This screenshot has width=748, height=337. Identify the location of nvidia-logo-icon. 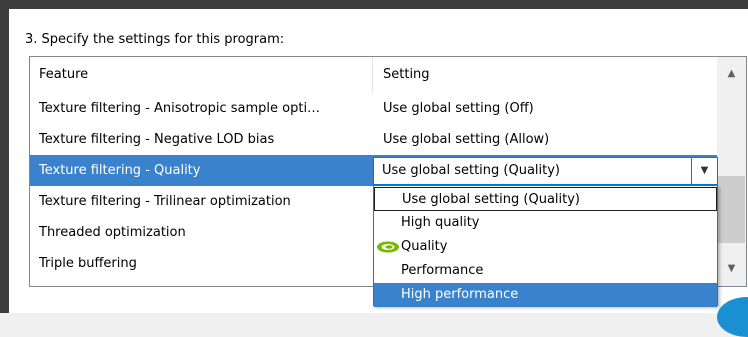
(388, 247).